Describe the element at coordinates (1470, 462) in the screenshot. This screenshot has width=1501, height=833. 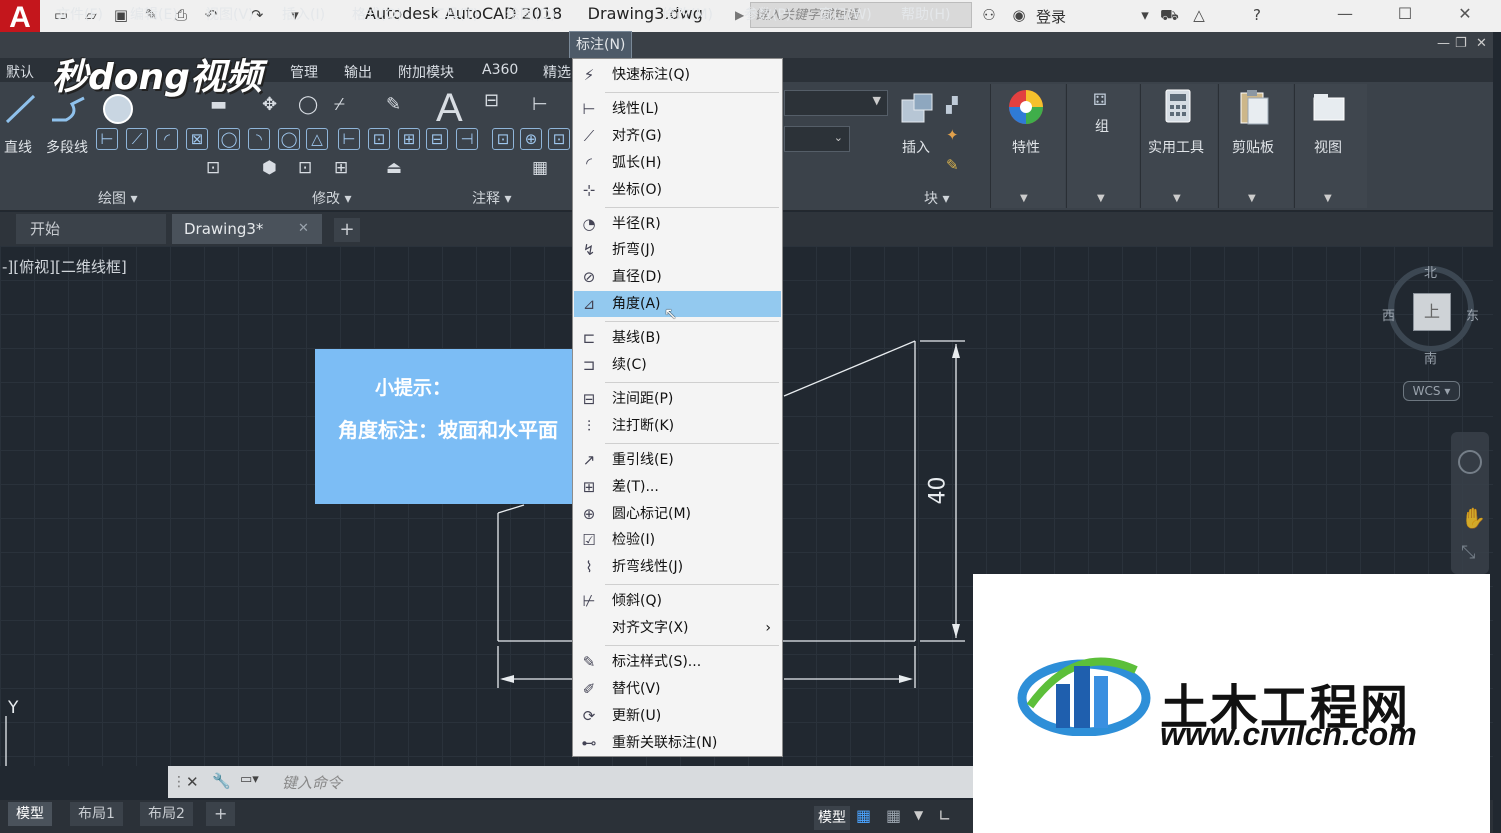
I see `steering-wheel-icon` at that location.